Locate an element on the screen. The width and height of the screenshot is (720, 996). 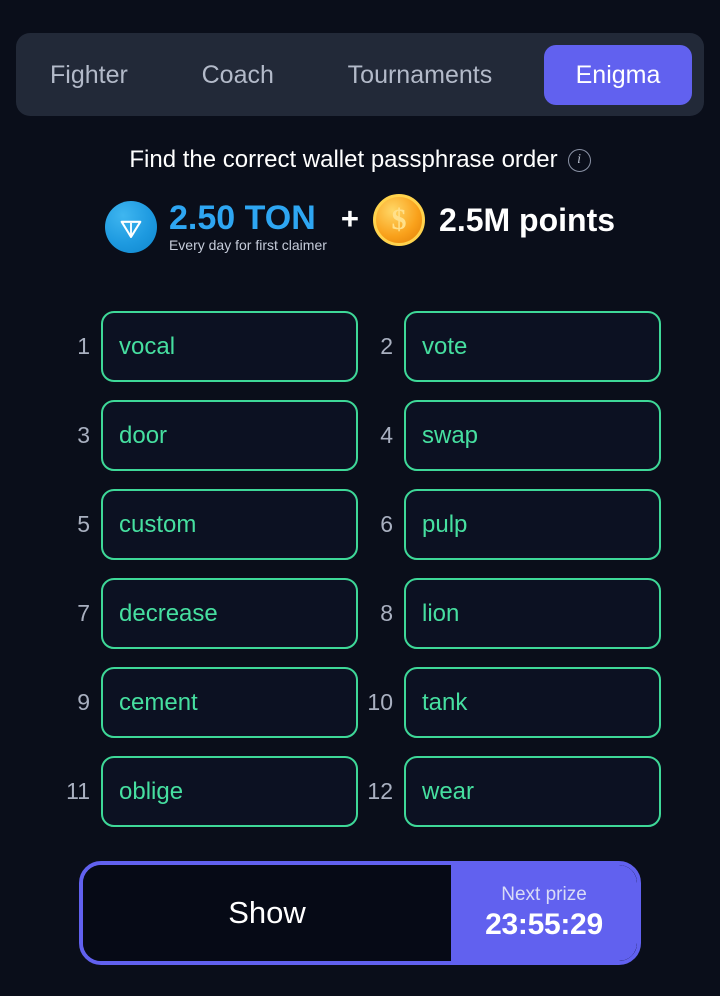
passphrase-slot-7: 7 decrease is located at coordinates (208, 613).